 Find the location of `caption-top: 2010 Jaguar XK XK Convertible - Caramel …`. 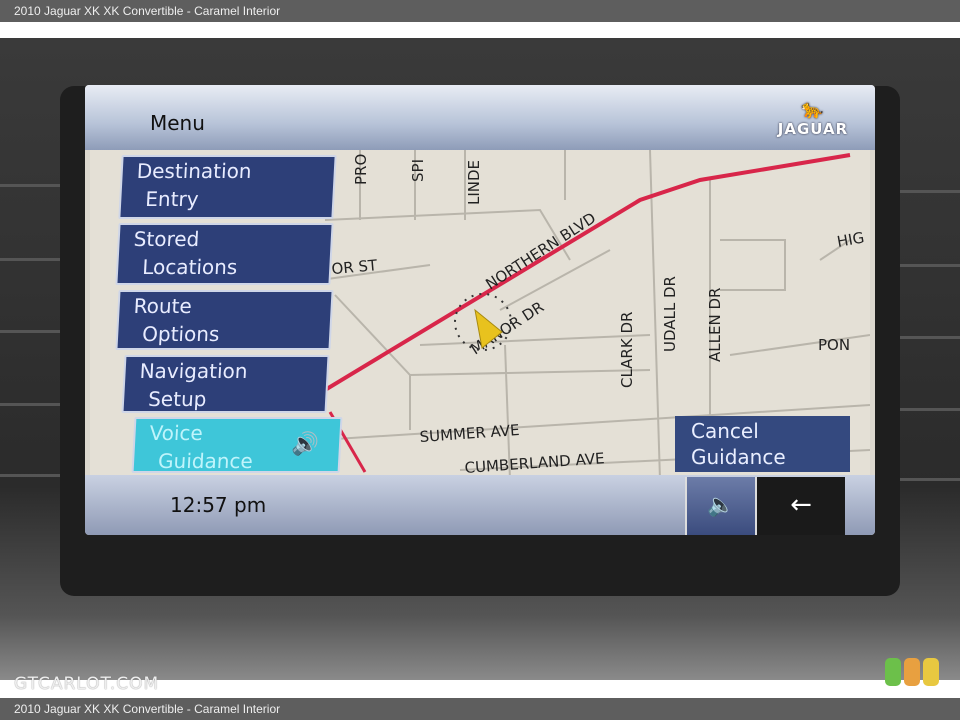

caption-top: 2010 Jaguar XK XK Convertible - Caramel … is located at coordinates (480, 11).